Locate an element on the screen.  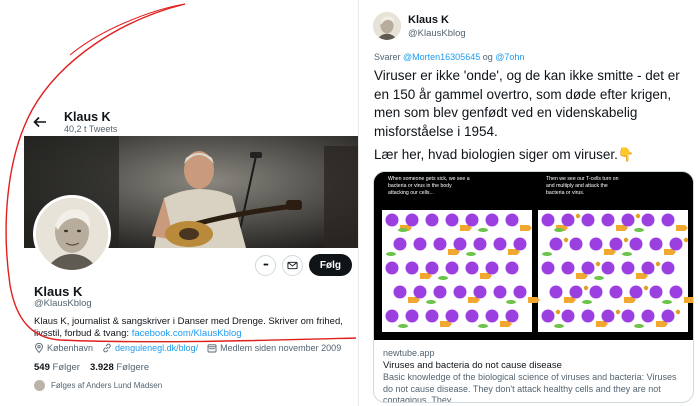
reply-user-link-2: @7ohn is located at coordinates (509, 57).